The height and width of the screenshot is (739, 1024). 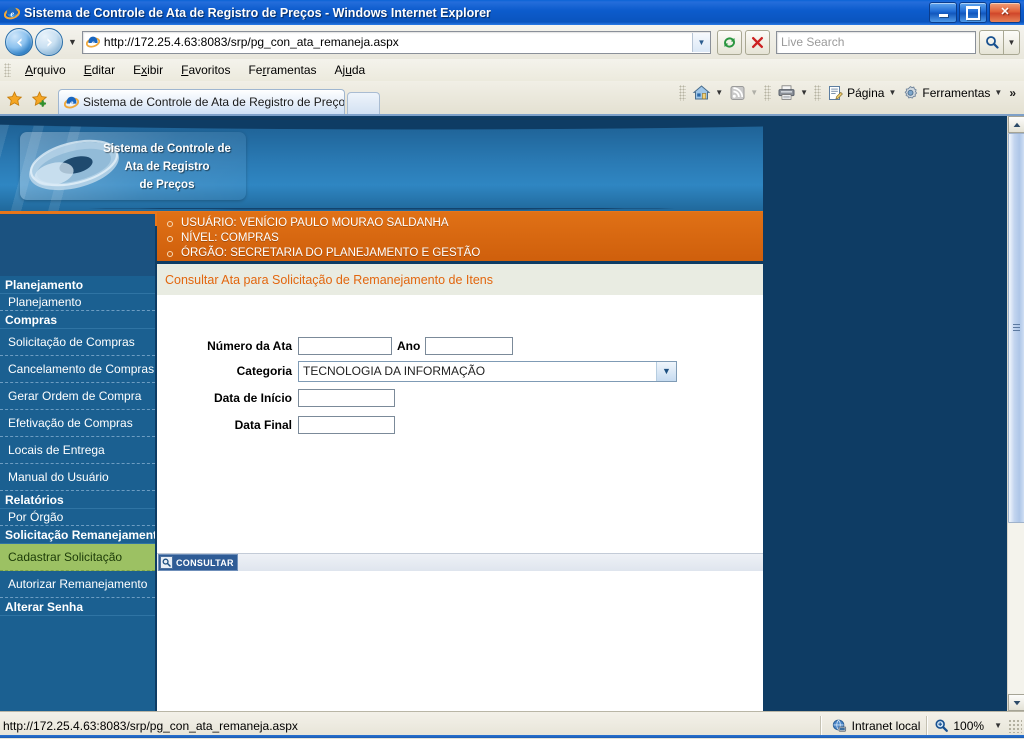 What do you see at coordinates (460, 562) in the screenshot?
I see `form-action-bar: CONSULTAR` at bounding box center [460, 562].